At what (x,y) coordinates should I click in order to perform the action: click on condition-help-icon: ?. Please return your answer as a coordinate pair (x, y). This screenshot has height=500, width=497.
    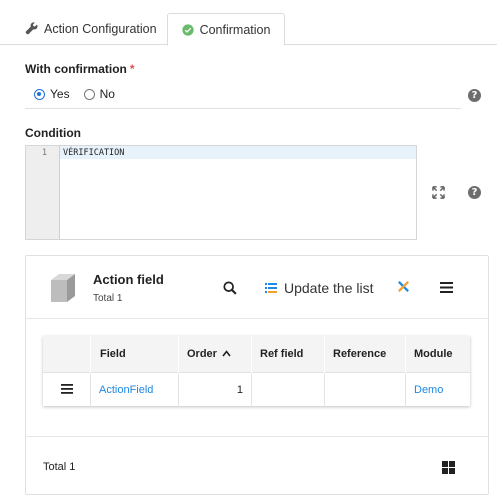
    Looking at the image, I should click on (474, 192).